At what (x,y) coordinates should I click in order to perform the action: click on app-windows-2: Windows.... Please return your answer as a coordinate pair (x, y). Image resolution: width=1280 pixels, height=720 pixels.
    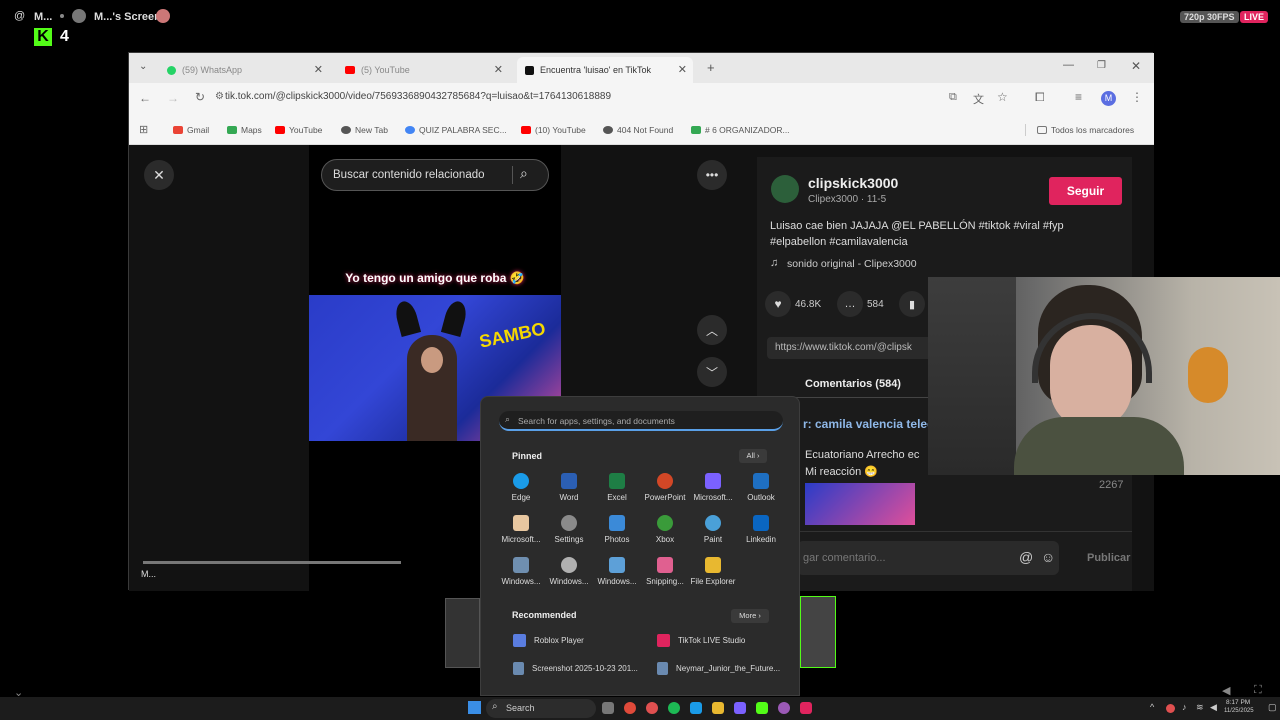
    Looking at the image, I should click on (569, 571).